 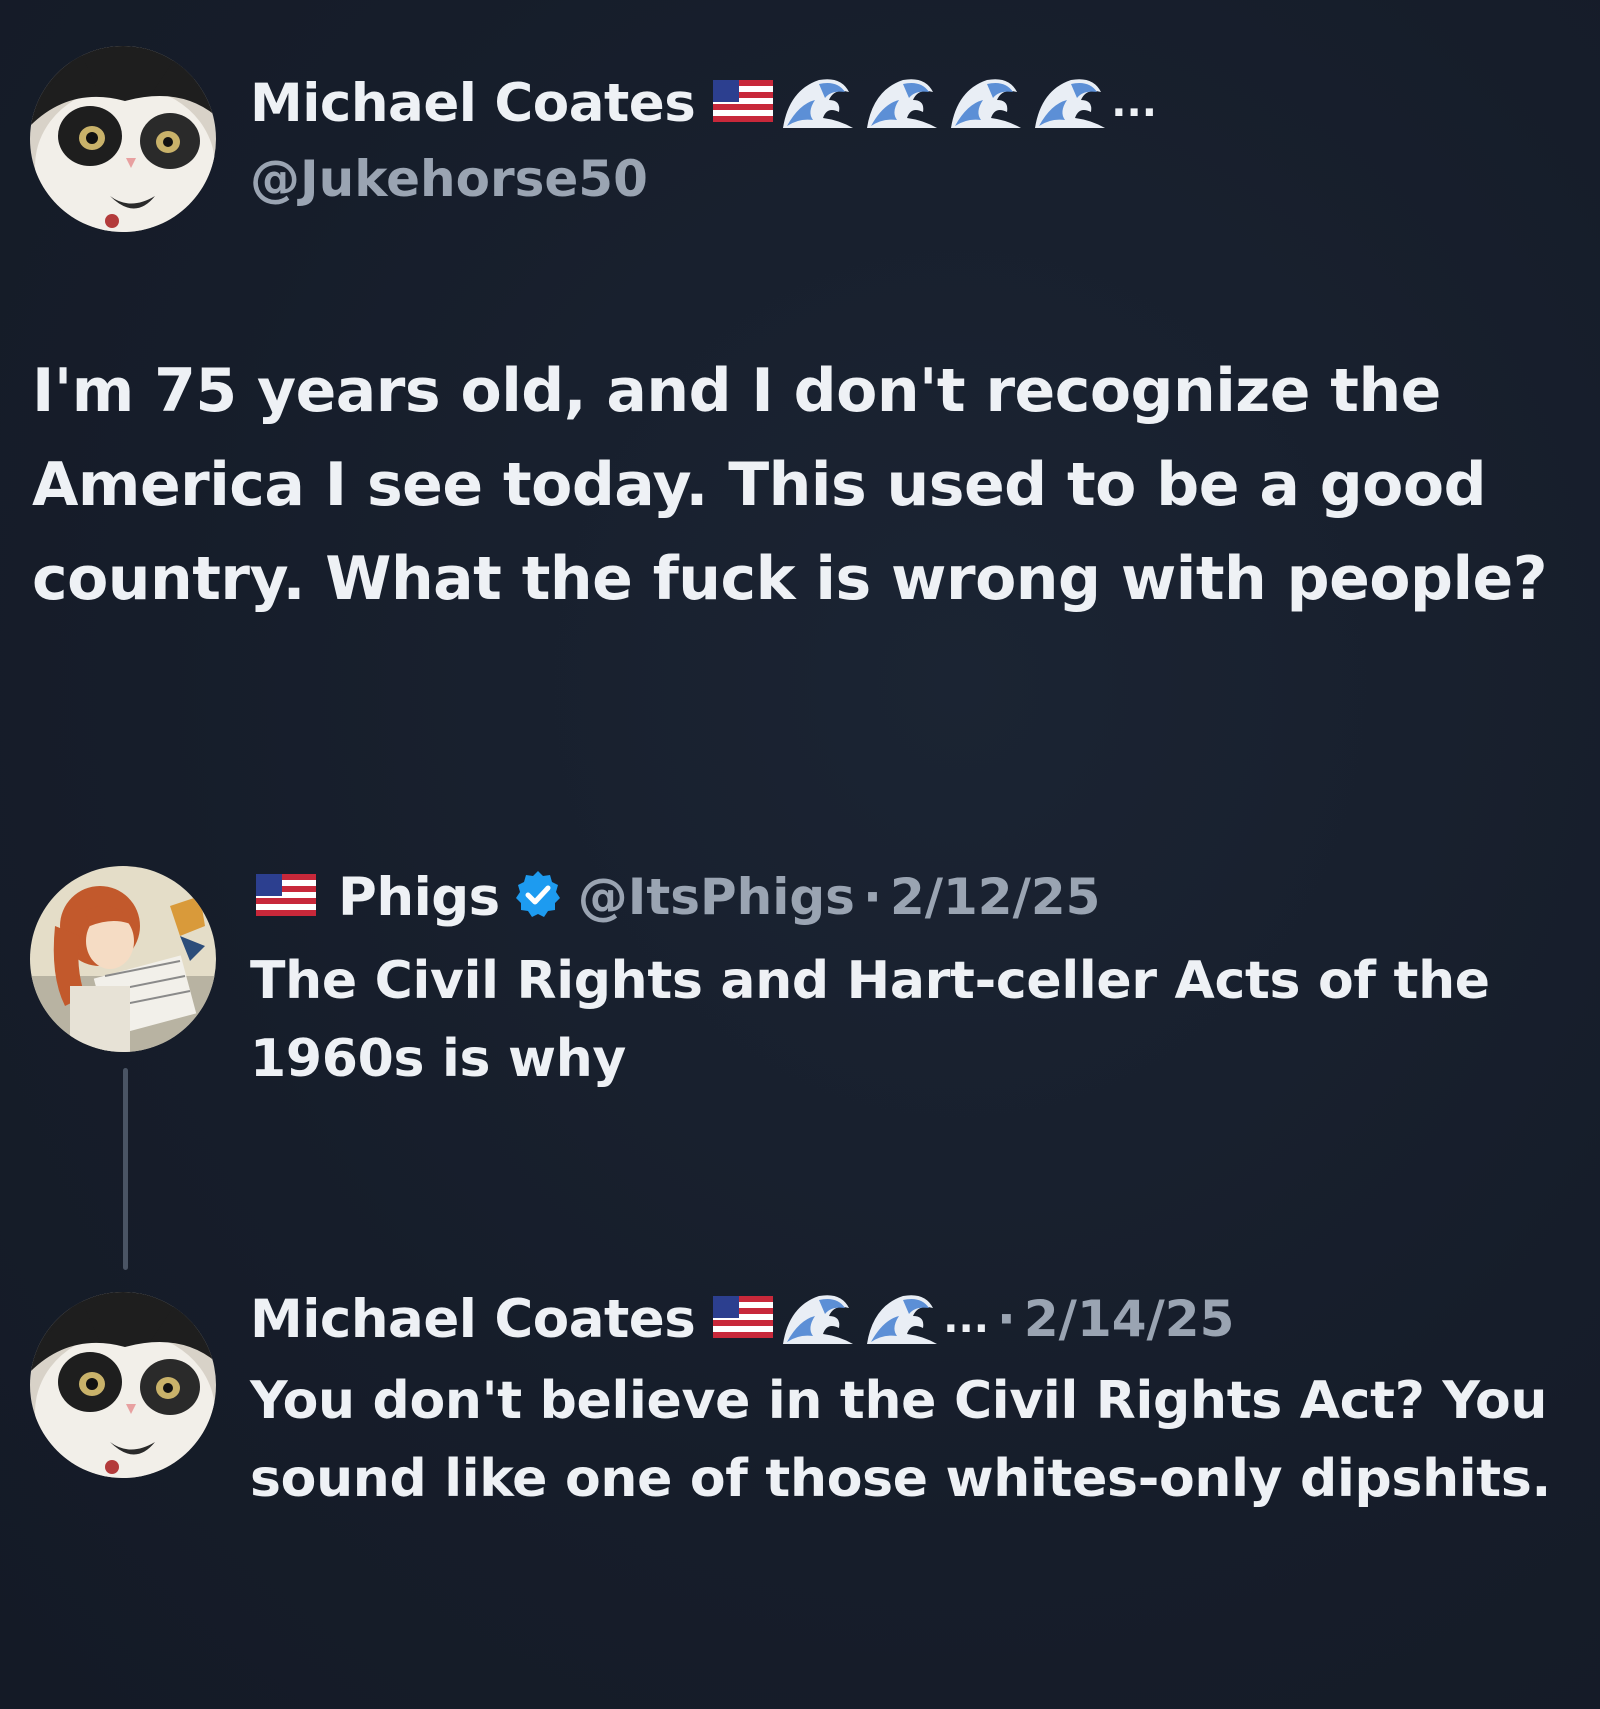 I want to click on author-handle: @Jukehorse50, so click(x=449, y=179).